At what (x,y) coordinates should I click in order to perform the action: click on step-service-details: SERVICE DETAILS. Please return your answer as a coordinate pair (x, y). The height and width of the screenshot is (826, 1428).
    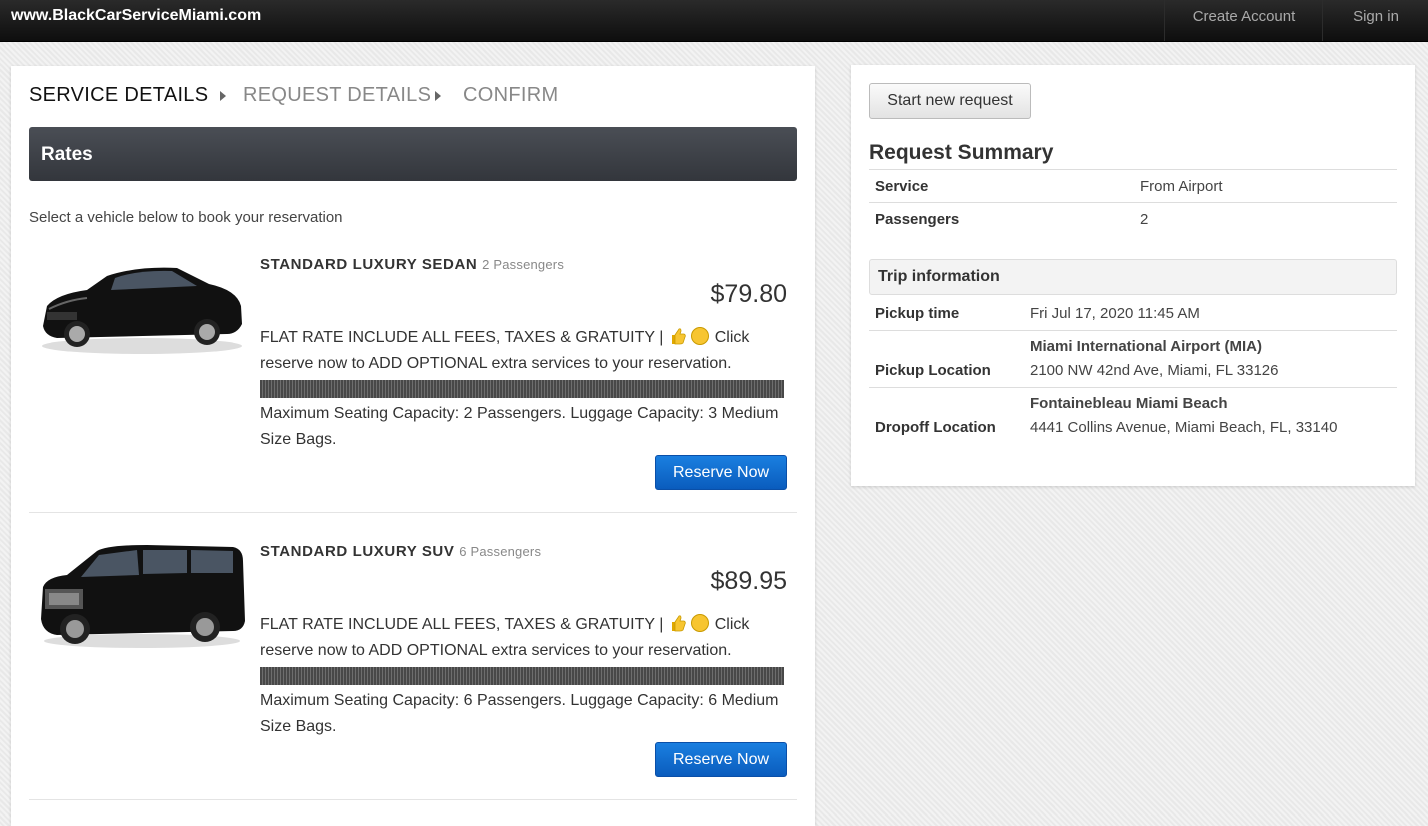
    Looking at the image, I should click on (119, 95).